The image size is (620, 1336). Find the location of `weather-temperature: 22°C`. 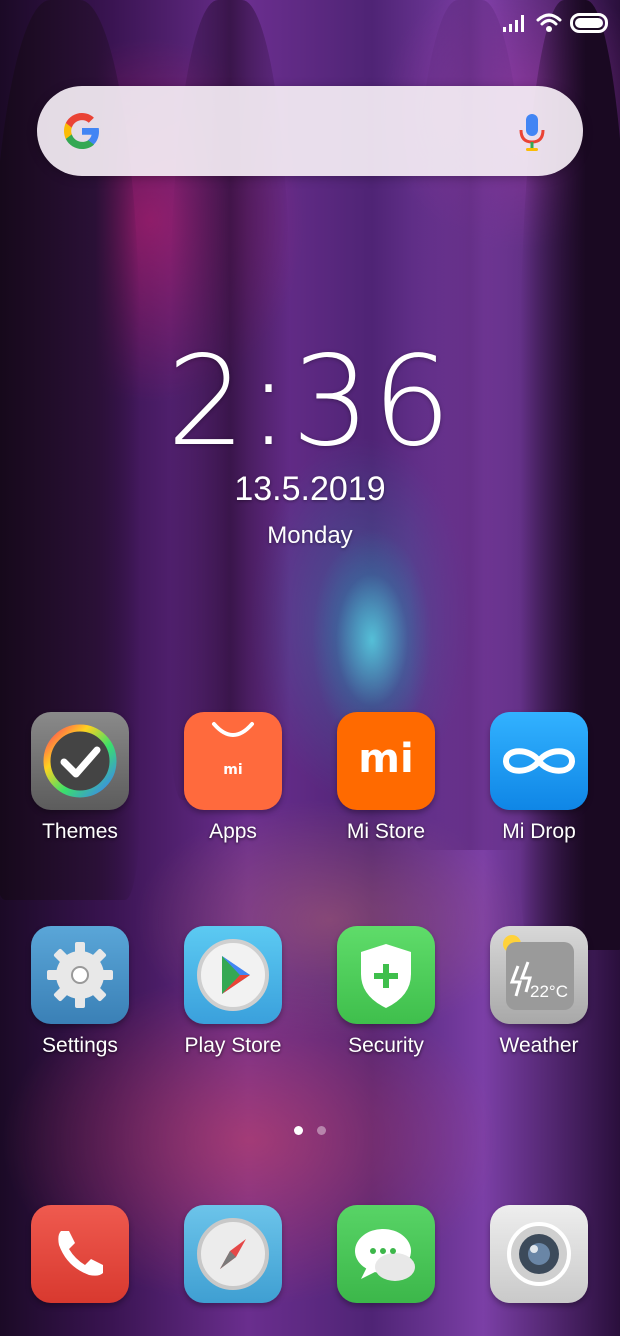

weather-temperature: 22°C is located at coordinates (549, 991).